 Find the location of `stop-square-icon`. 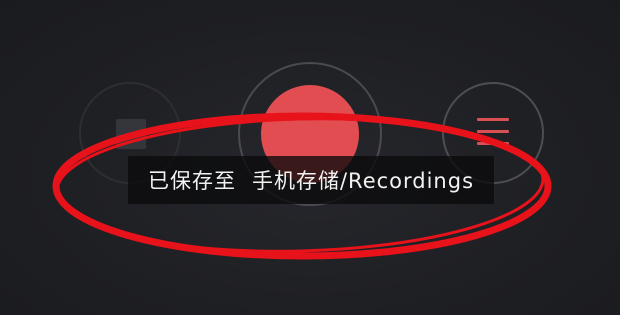

stop-square-icon is located at coordinates (131, 134).